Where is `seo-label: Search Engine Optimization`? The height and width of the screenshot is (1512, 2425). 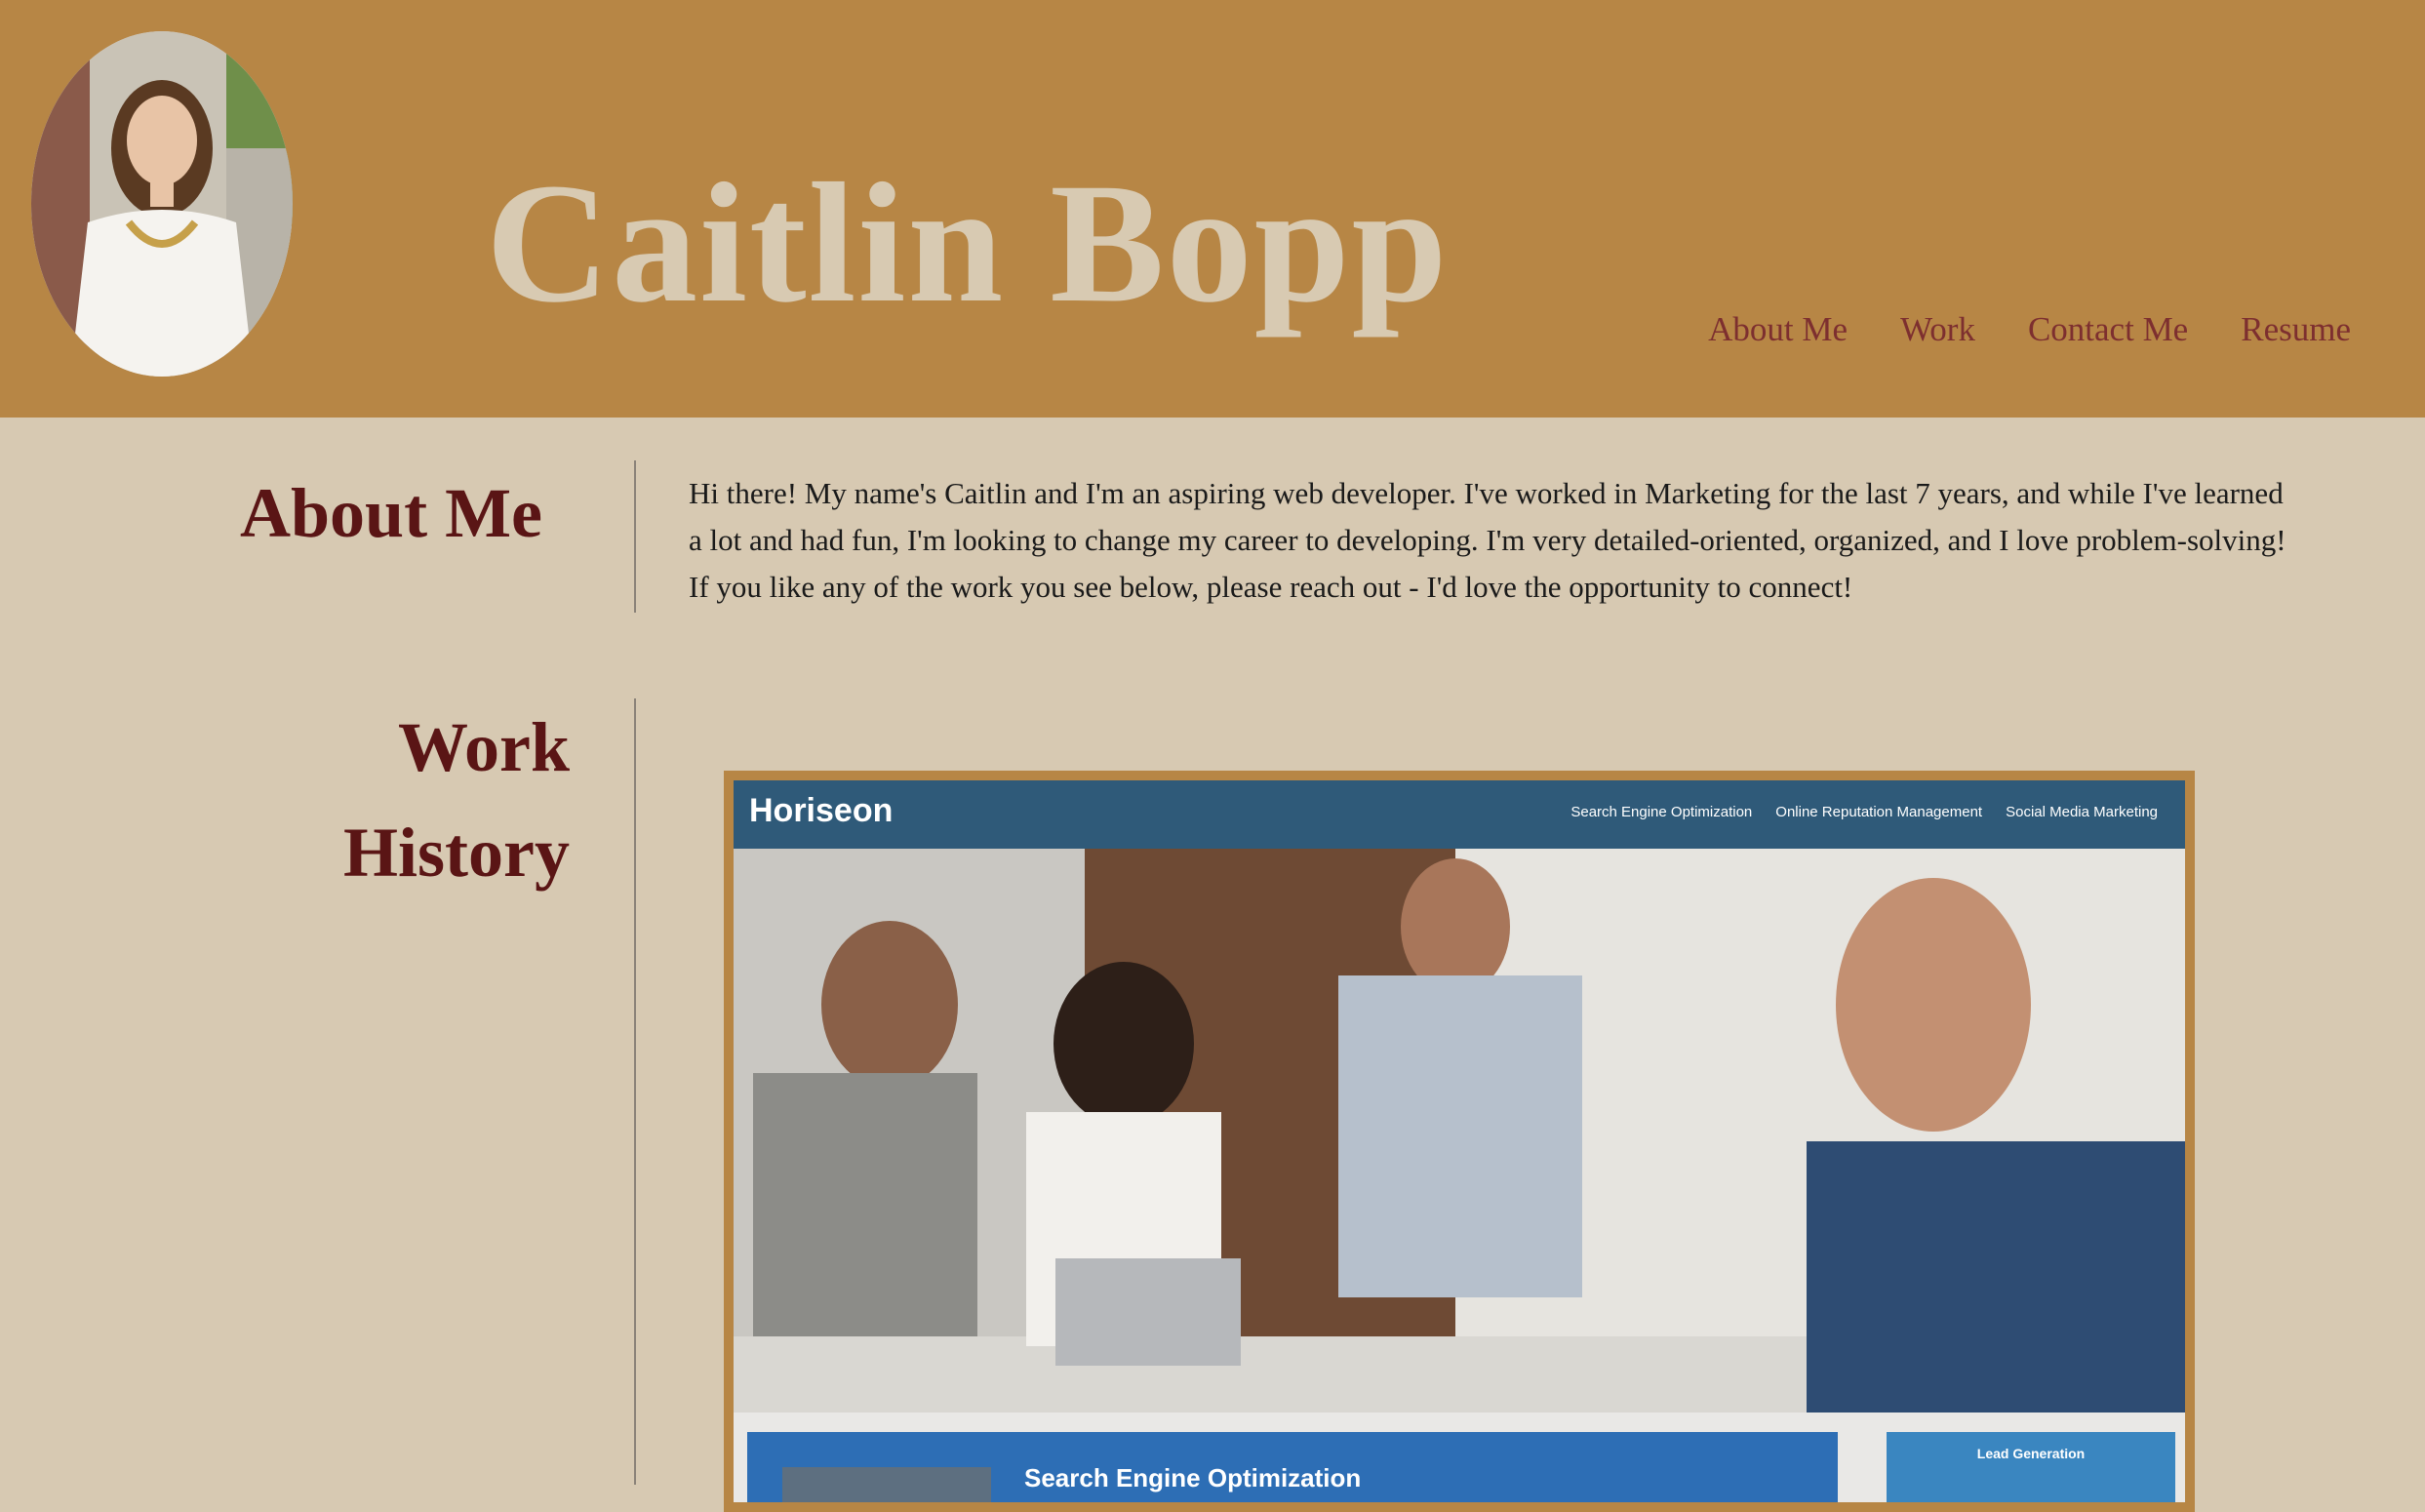
seo-label: Search Engine Optimization is located at coordinates (1193, 1477).